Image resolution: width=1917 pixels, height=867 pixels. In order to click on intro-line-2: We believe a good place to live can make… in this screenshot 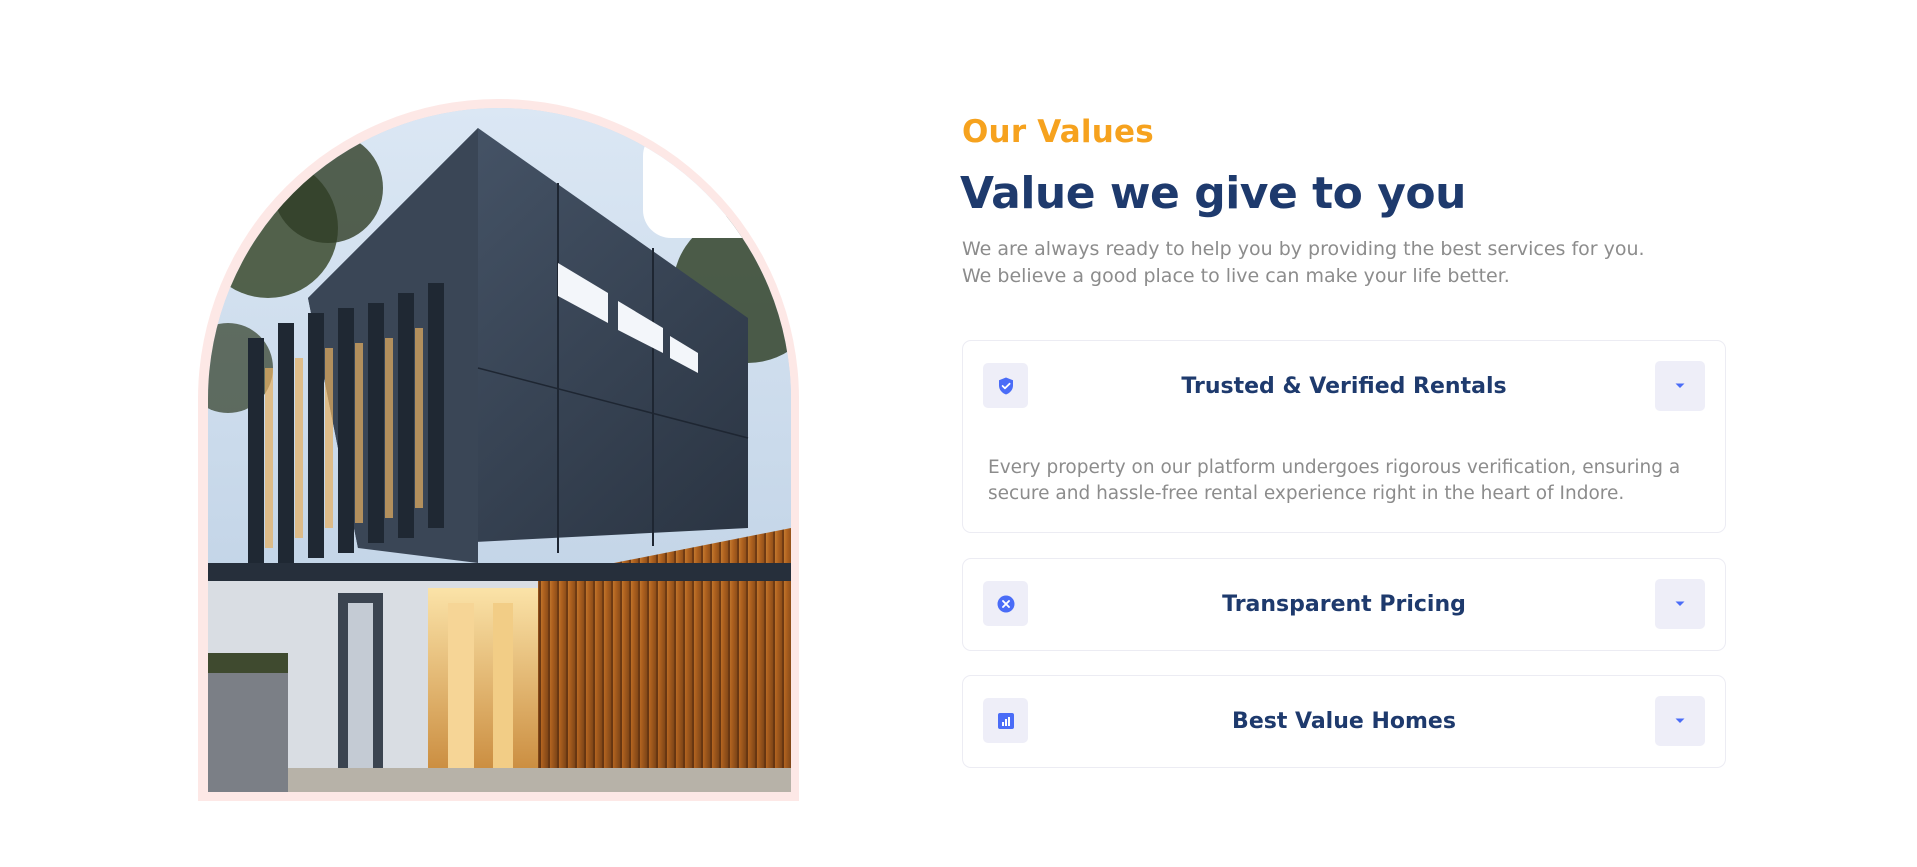, I will do `click(1236, 276)`.